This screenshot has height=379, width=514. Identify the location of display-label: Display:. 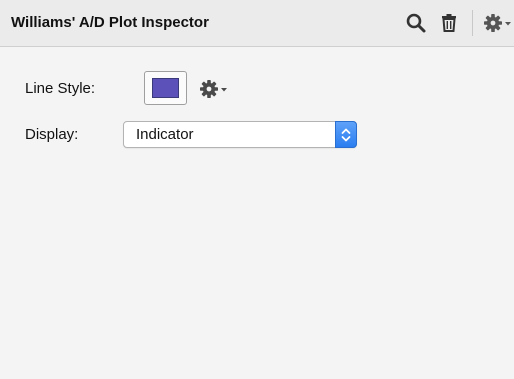
(52, 134).